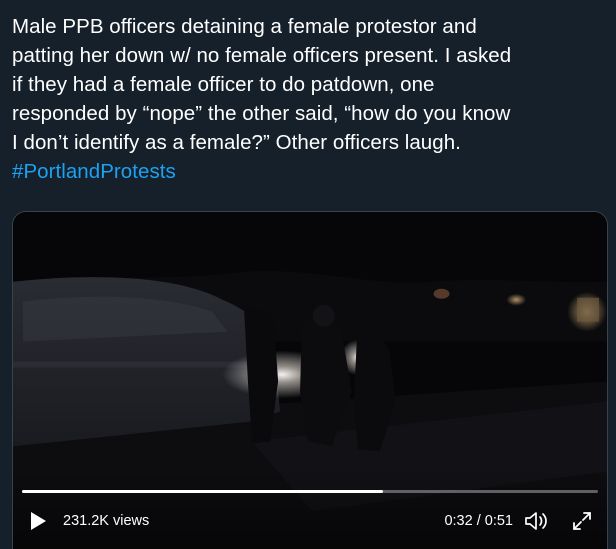 The width and height of the screenshot is (616, 549). What do you see at coordinates (310, 509) in the screenshot?
I see `controls-overlay` at bounding box center [310, 509].